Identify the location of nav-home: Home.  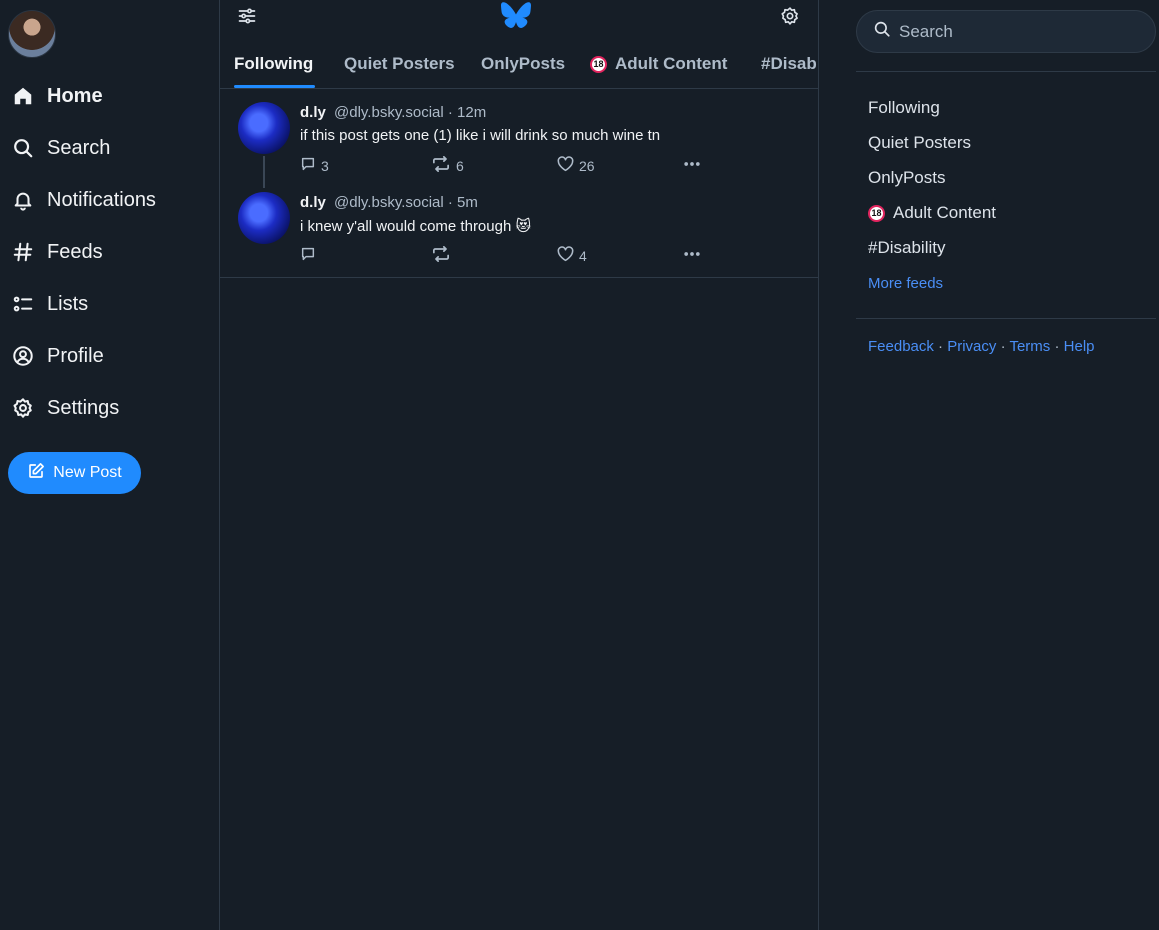
(105, 96).